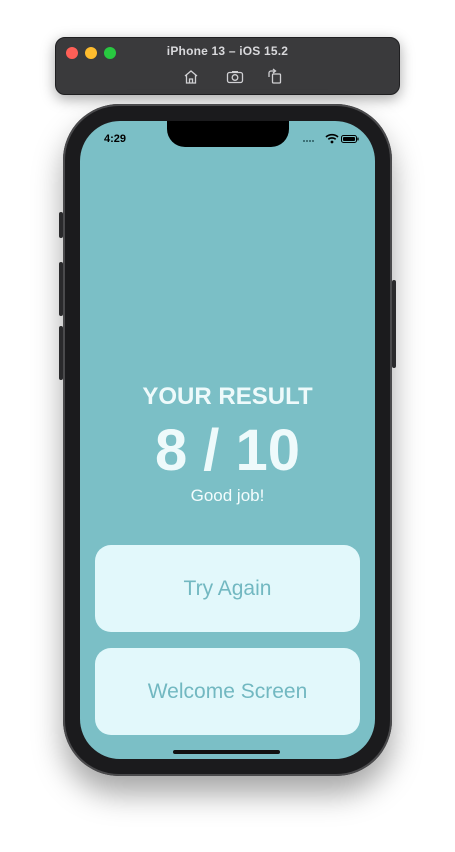  I want to click on signal-icon, so click(310, 140).